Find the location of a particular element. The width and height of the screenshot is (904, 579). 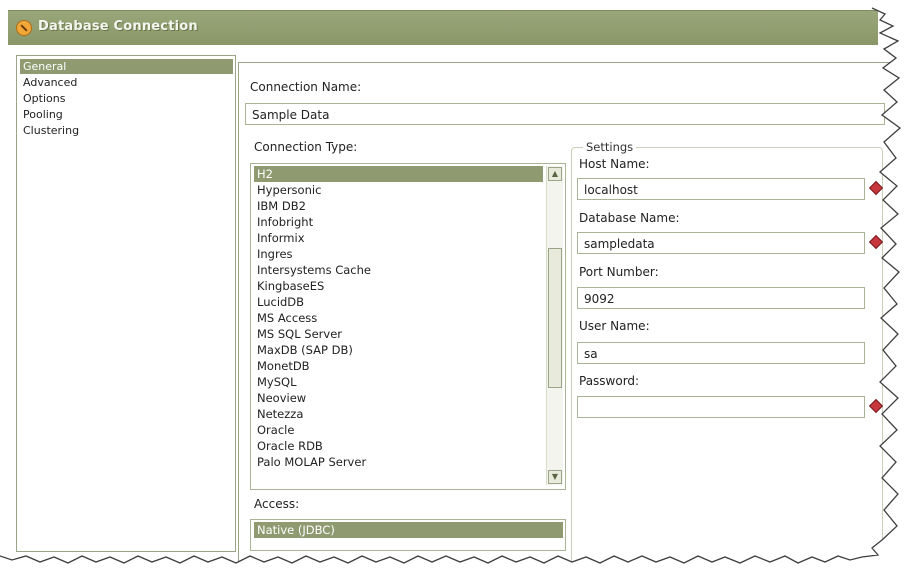

list-item: MonetDB is located at coordinates (398, 366).